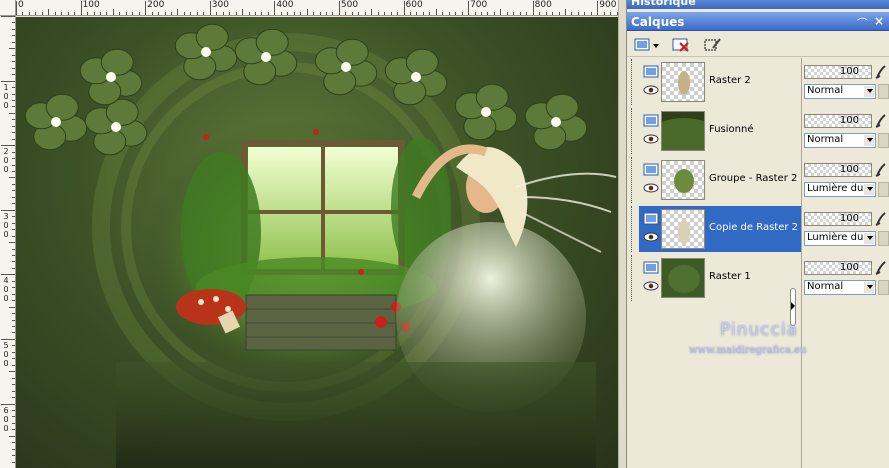 This screenshot has width=889, height=468. I want to click on layer-row: Fusionné, so click(716, 131).